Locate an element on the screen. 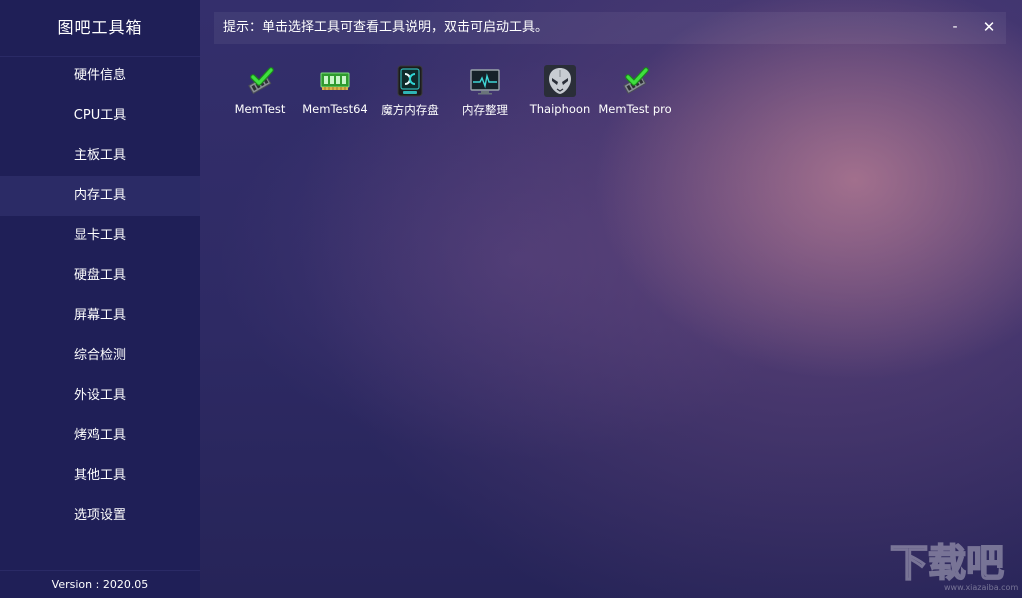 Image resolution: width=1022 pixels, height=598 pixels. sidebar-item-stress-tools: 烤鸡工具 is located at coordinates (100, 436).